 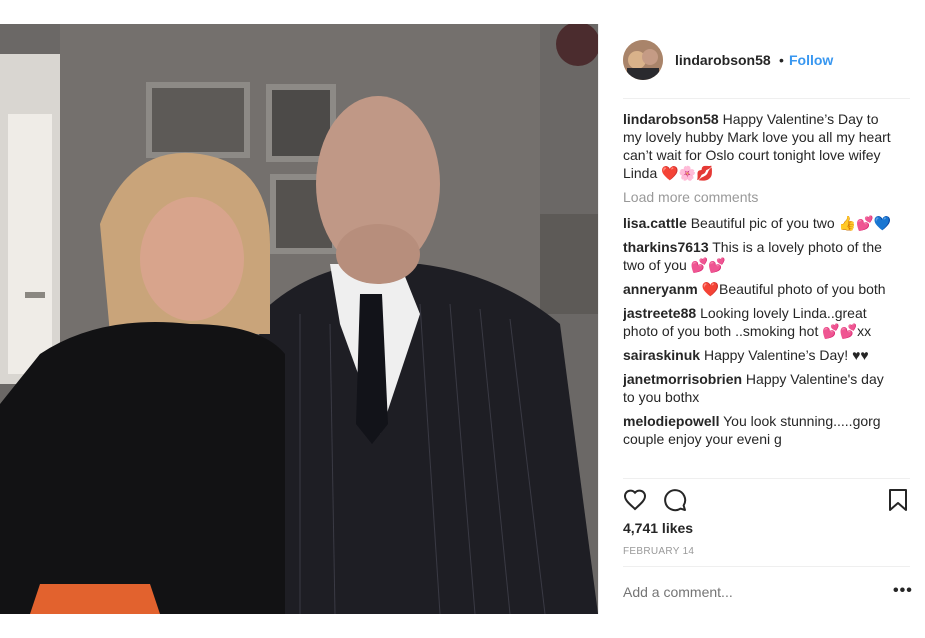 I want to click on actions-divider, so click(x=766, y=478).